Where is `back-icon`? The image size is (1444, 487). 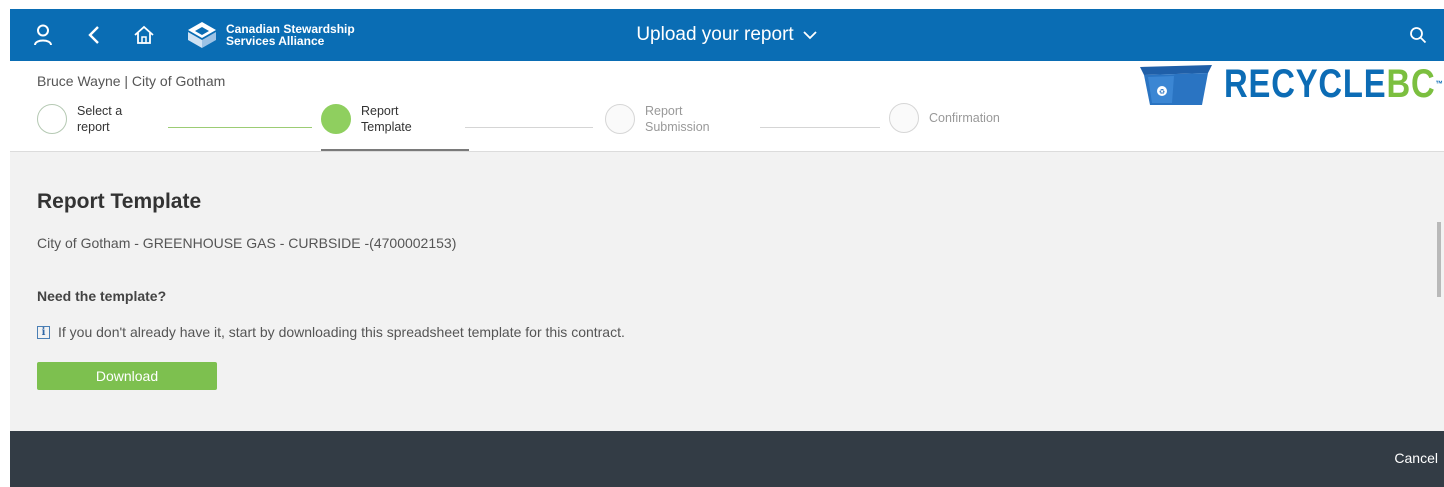
back-icon is located at coordinates (94, 35).